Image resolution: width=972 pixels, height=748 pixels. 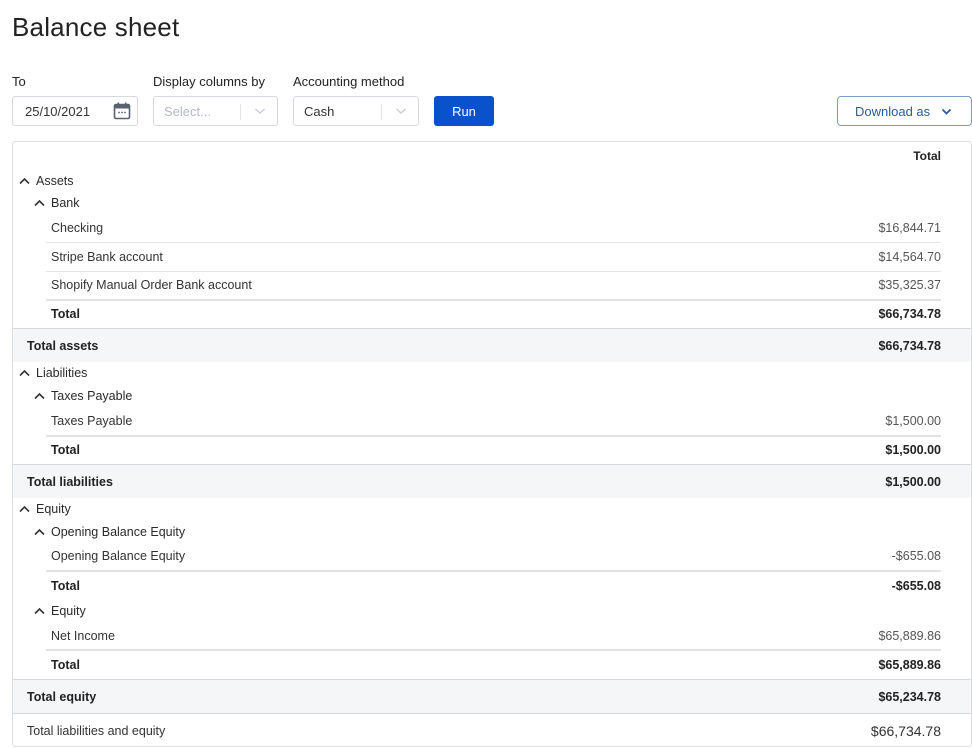 I want to click on group-opening-balance-equity: Opening Balance Equity, so click(x=492, y=532).